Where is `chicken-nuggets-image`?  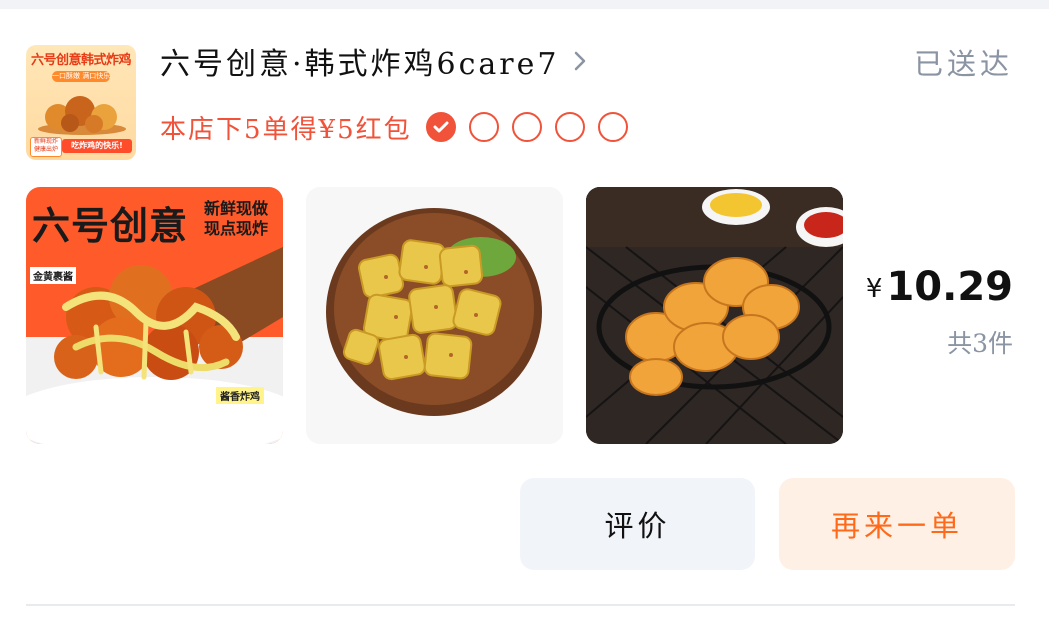 chicken-nuggets-image is located at coordinates (714, 315).